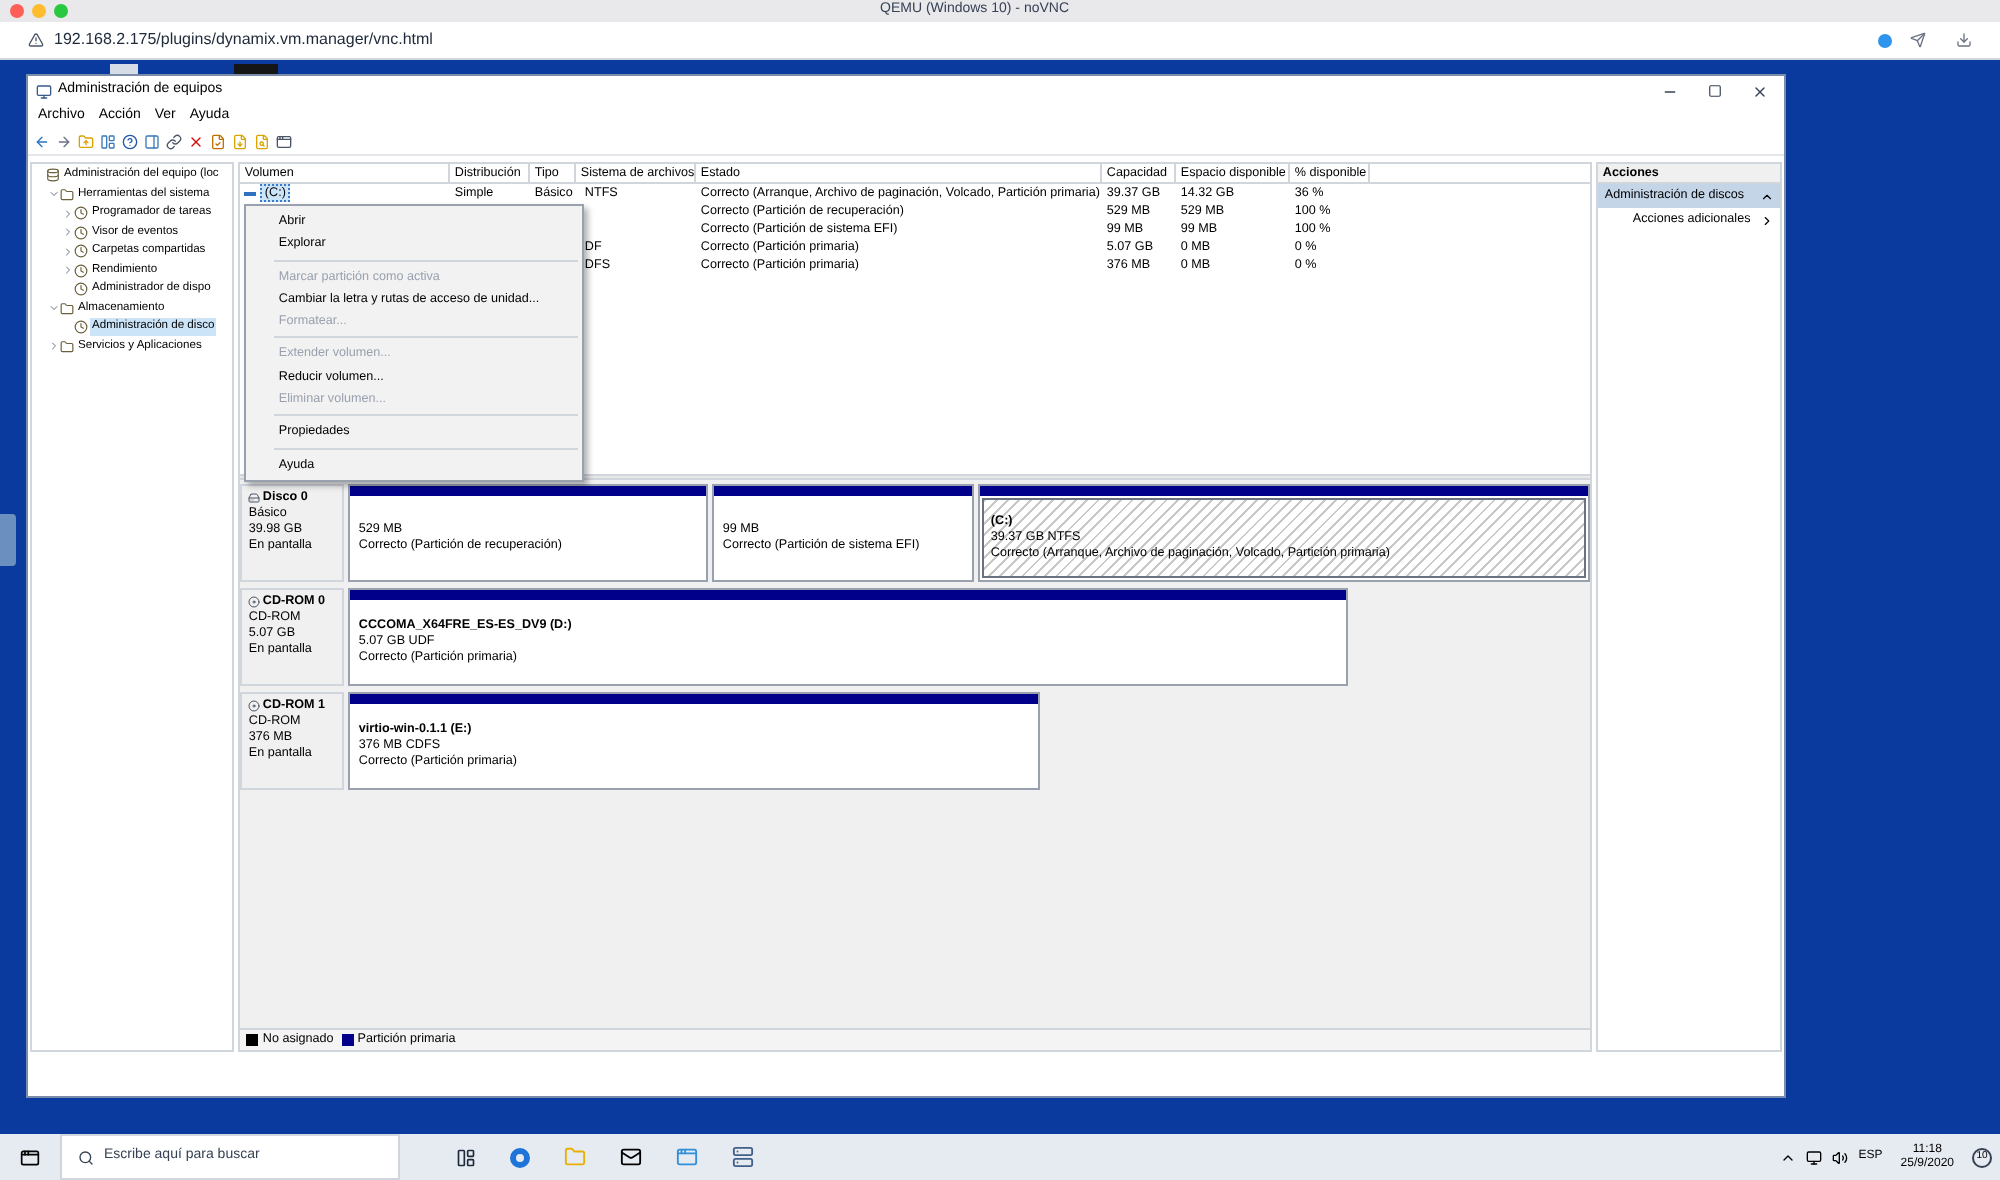 The image size is (2000, 1180). Describe the element at coordinates (1814, 1157) in the screenshot. I see `network-icon` at that location.